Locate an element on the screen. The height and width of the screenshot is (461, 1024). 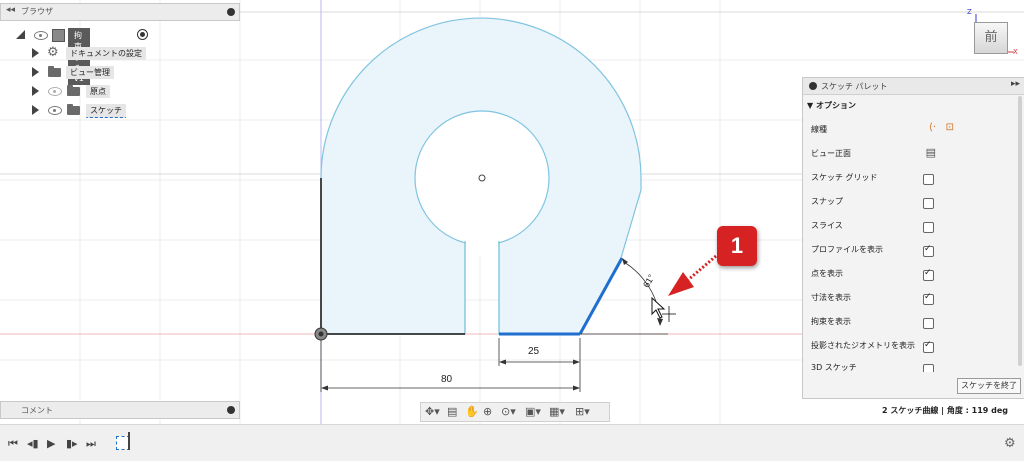
grid-settings-icon: ▦▾ is located at coordinates (557, 411).